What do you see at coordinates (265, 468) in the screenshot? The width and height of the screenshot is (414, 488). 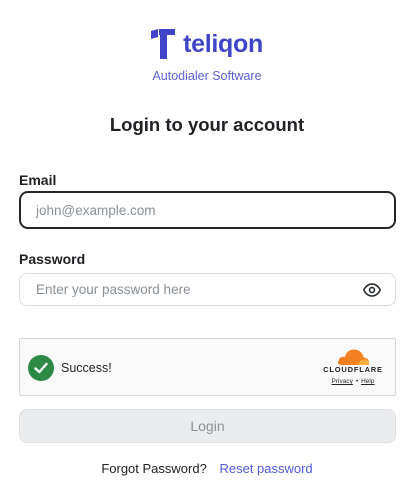 I see `reset-password-link: Reset password` at bounding box center [265, 468].